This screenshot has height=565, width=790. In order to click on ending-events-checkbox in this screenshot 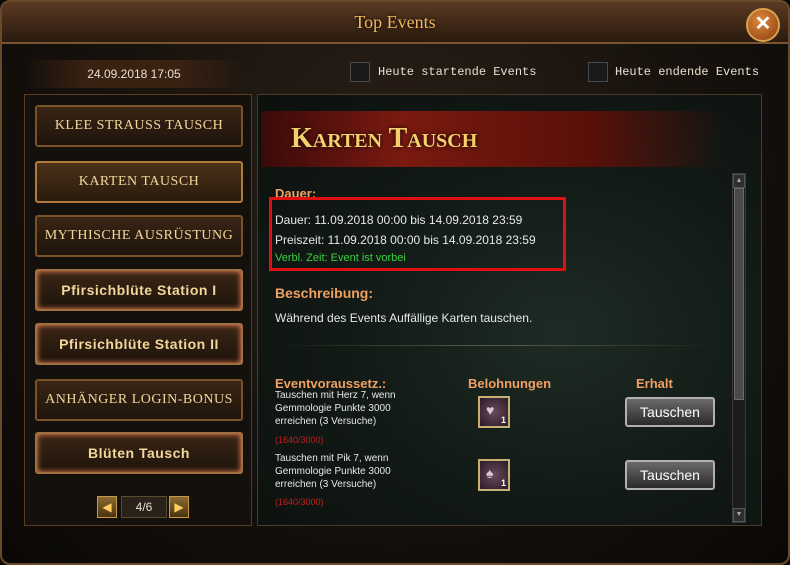, I will do `click(598, 72)`.